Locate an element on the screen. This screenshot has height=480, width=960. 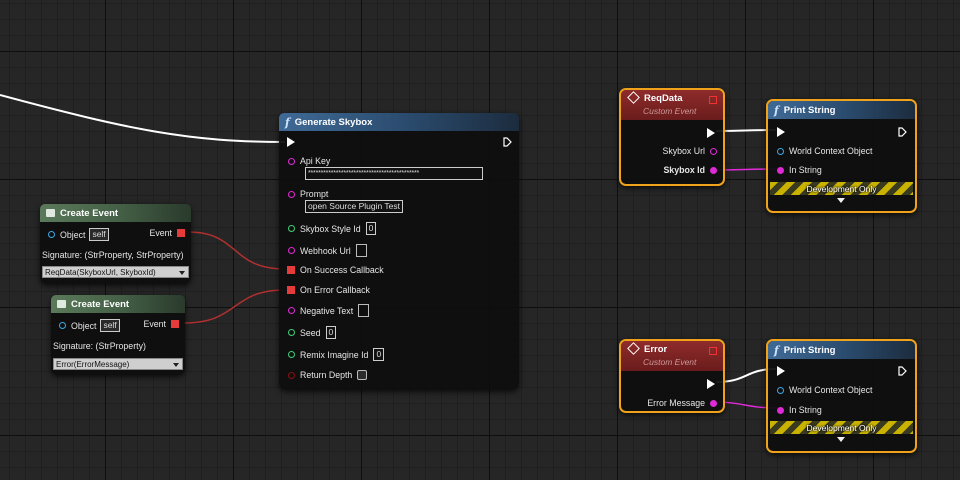
error-subtitle: Custom Event is located at coordinates (670, 362).